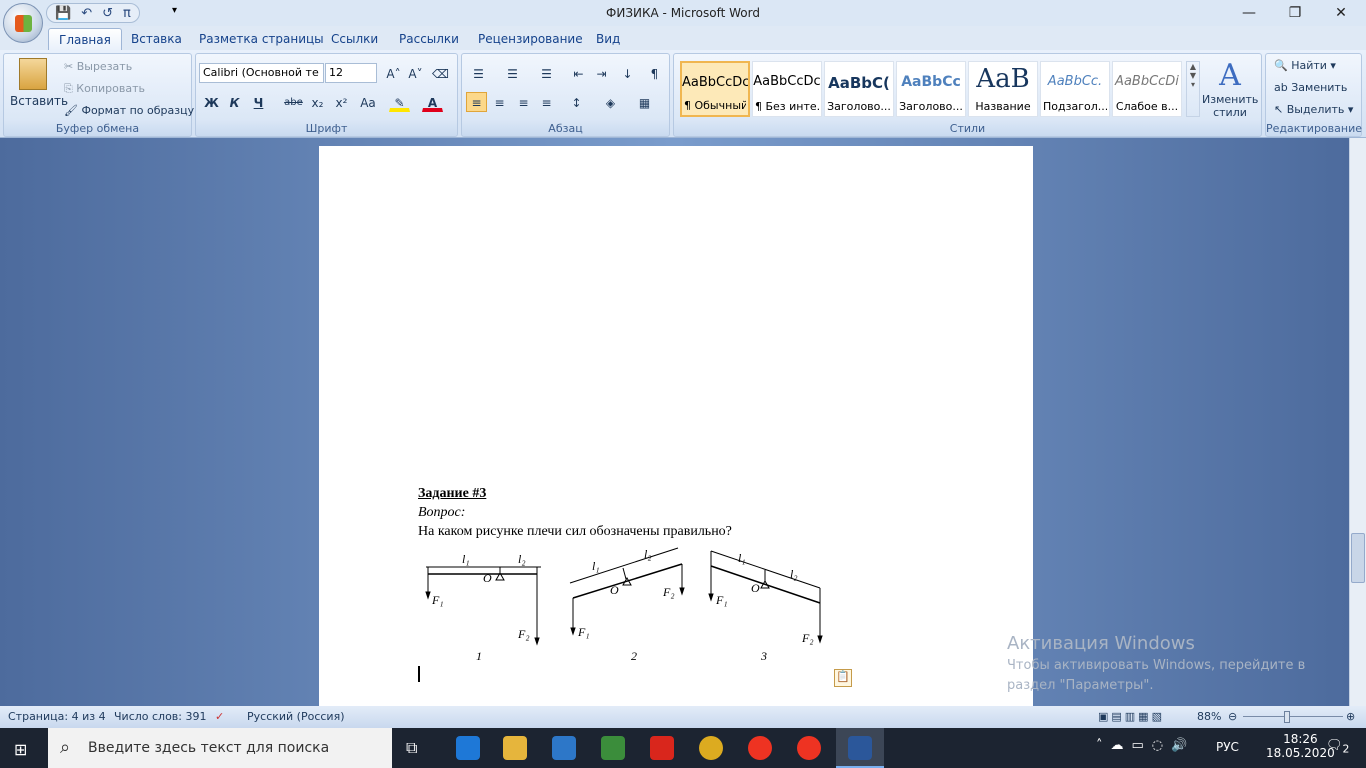 Image resolution: width=1366 pixels, height=768 pixels. What do you see at coordinates (174, 10) in the screenshot?
I see `customize-qat-icon: ▾` at bounding box center [174, 10].